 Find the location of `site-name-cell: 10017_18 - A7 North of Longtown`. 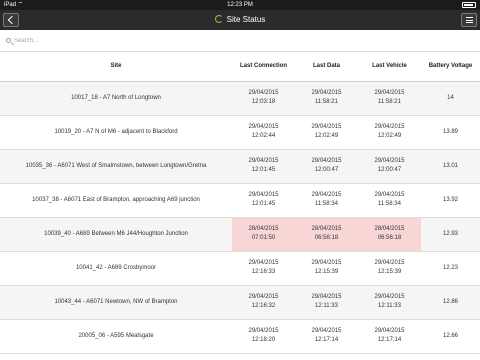

site-name-cell: 10017_18 - A7 North of Longtown is located at coordinates (116, 97).